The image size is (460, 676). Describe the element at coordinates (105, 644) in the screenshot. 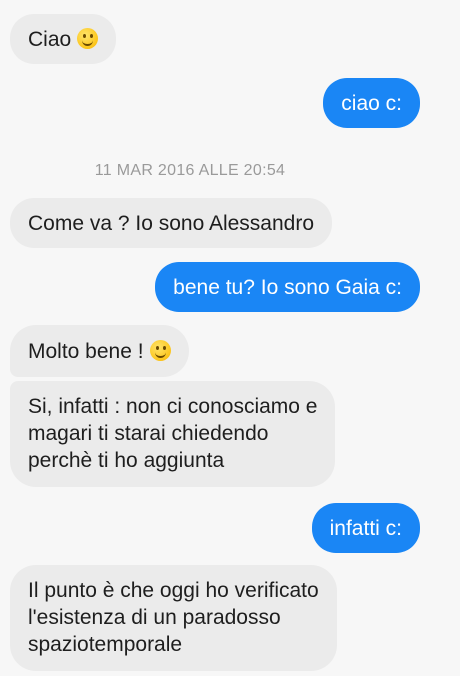

I see `message-text-line: spaziotemporale` at that location.